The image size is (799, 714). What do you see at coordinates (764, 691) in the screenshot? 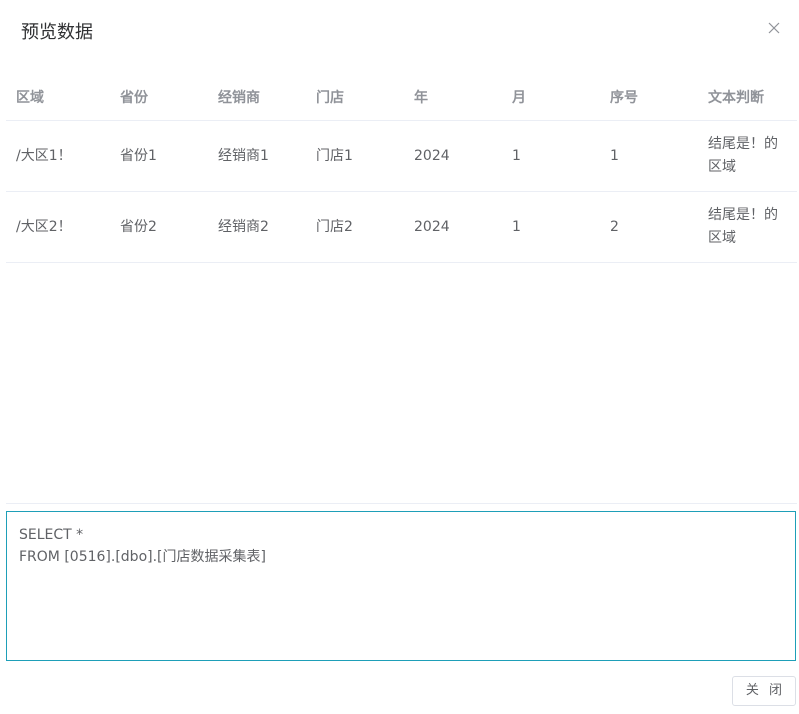
I see `close-button: 关 闭` at bounding box center [764, 691].